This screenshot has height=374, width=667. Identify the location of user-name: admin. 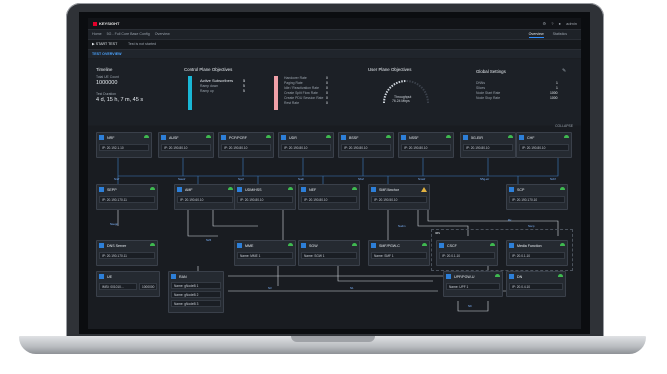
(571, 23).